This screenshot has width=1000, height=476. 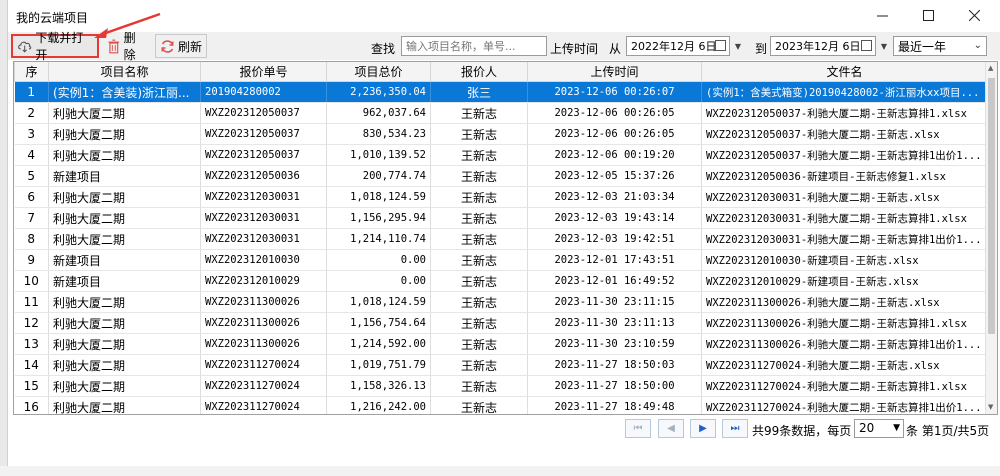 What do you see at coordinates (31, 218) in the screenshot?
I see `table-cell: 7` at bounding box center [31, 218].